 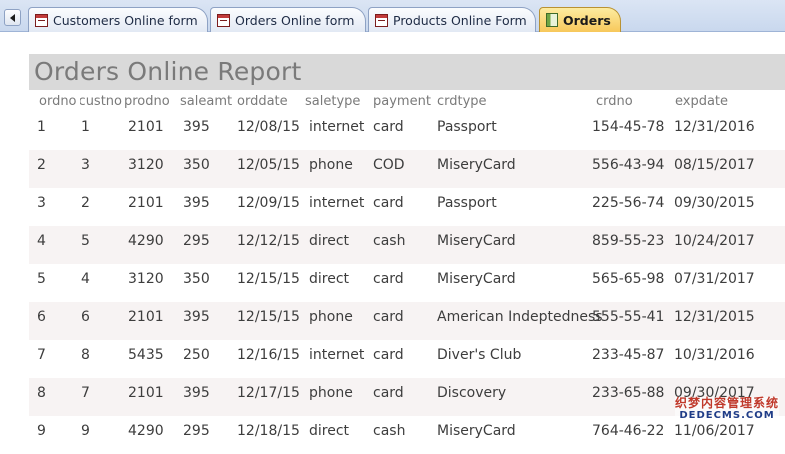 What do you see at coordinates (85, 355) in the screenshot?
I see `cell-custno: 8` at bounding box center [85, 355].